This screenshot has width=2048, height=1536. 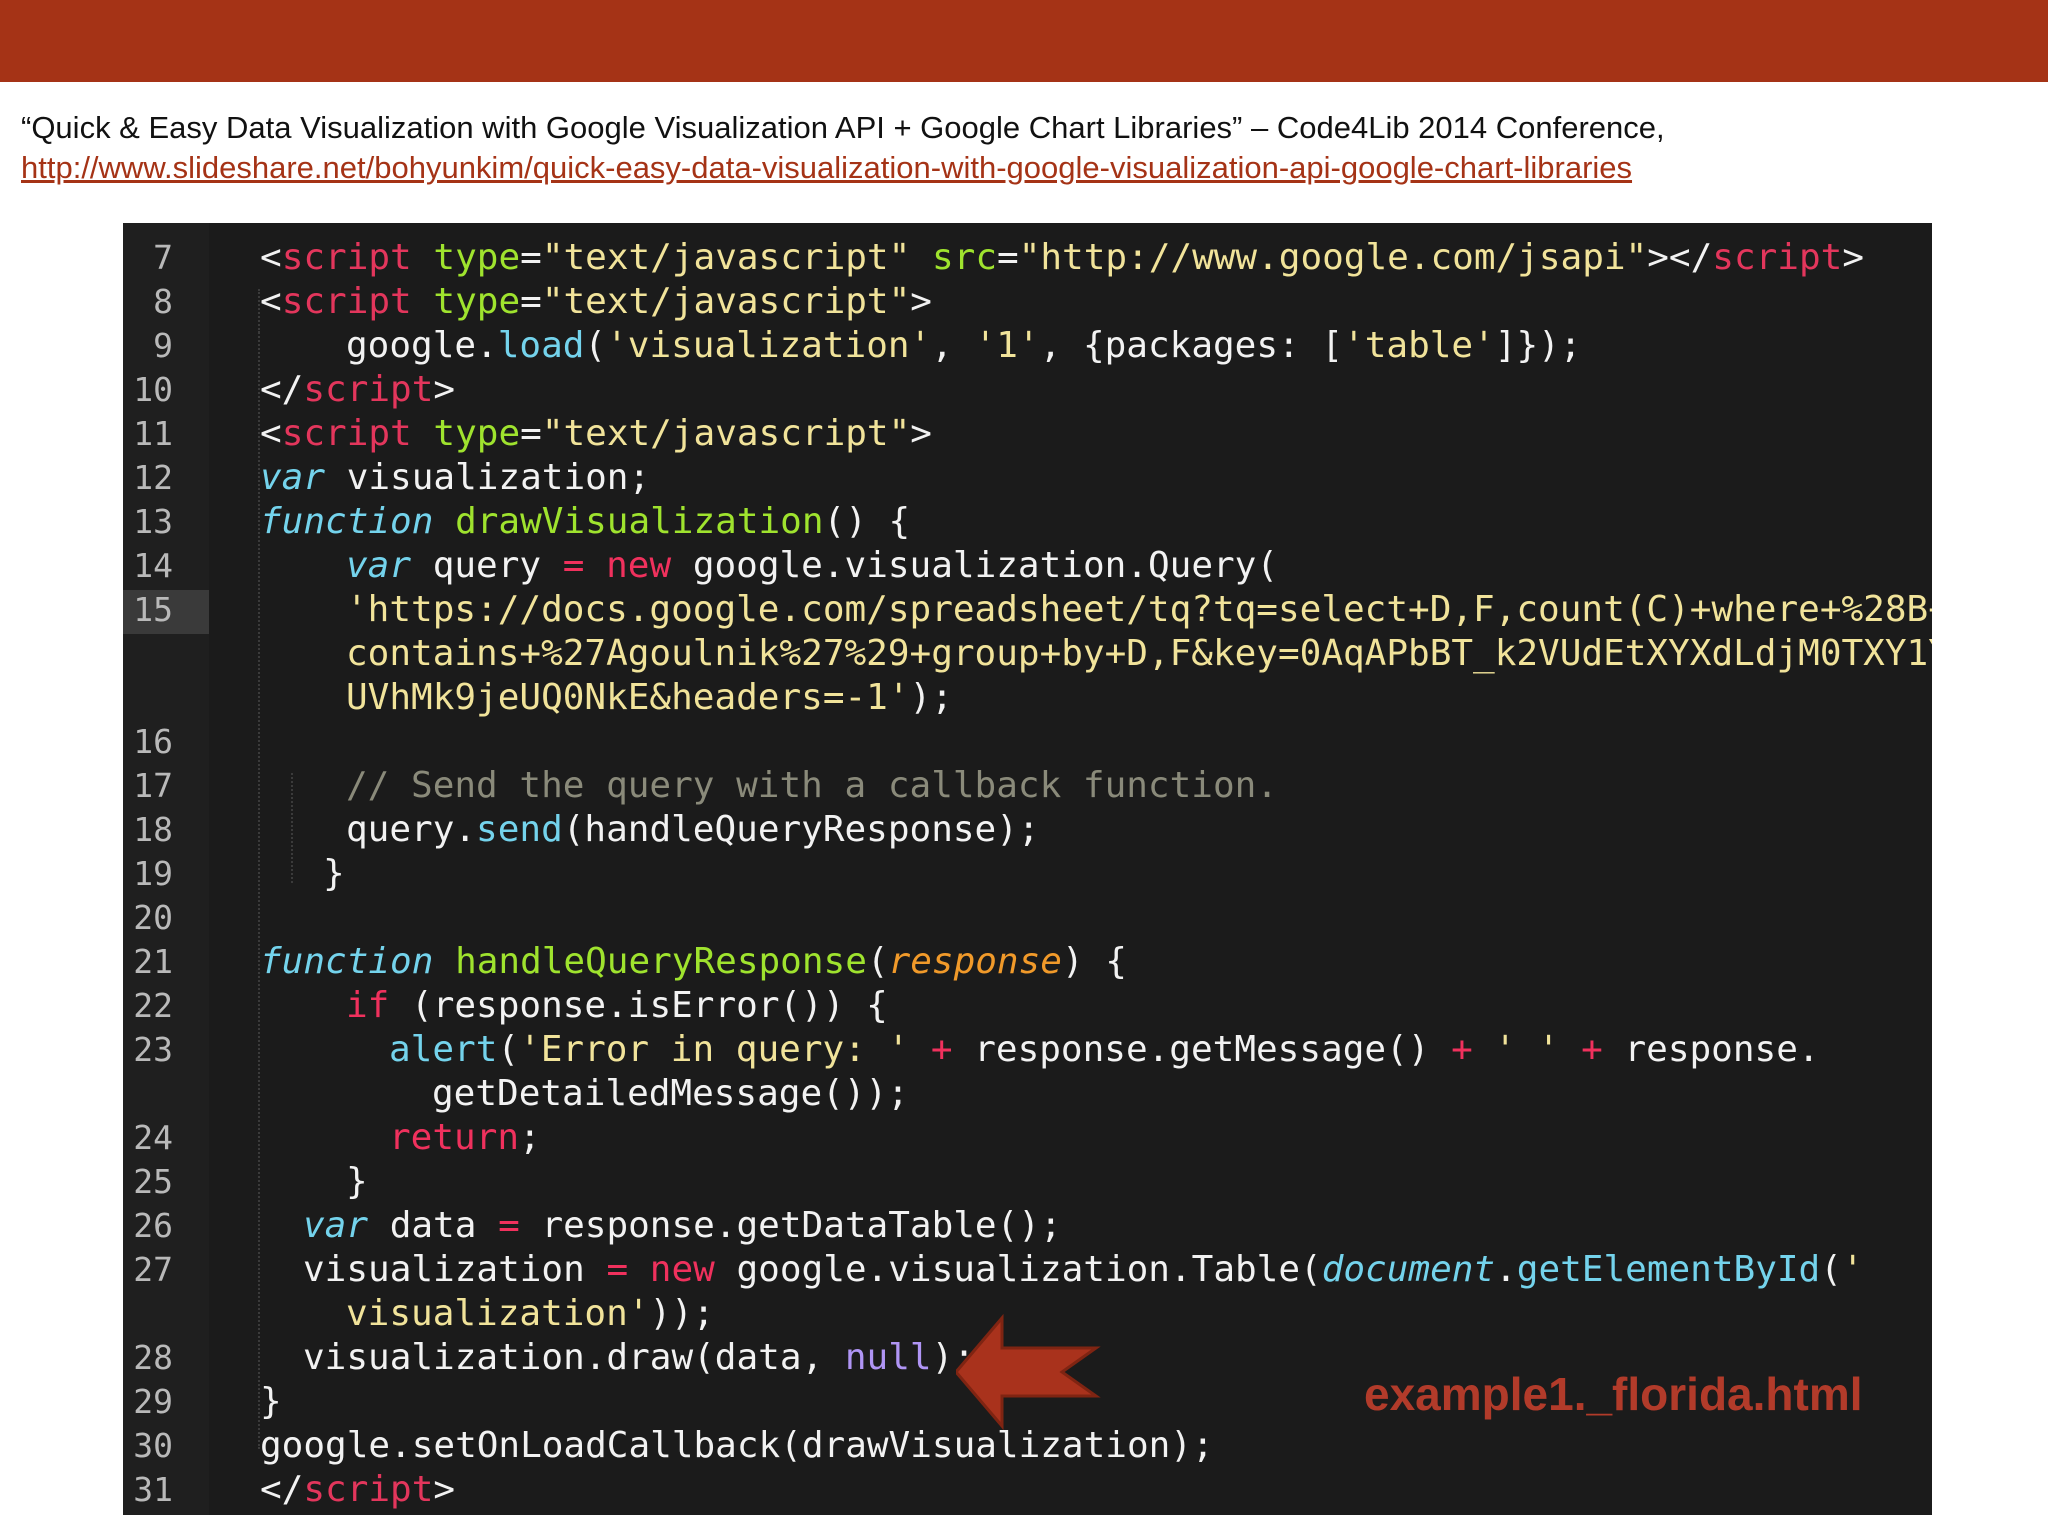 I want to click on line-number: 8, so click(x=163, y=301).